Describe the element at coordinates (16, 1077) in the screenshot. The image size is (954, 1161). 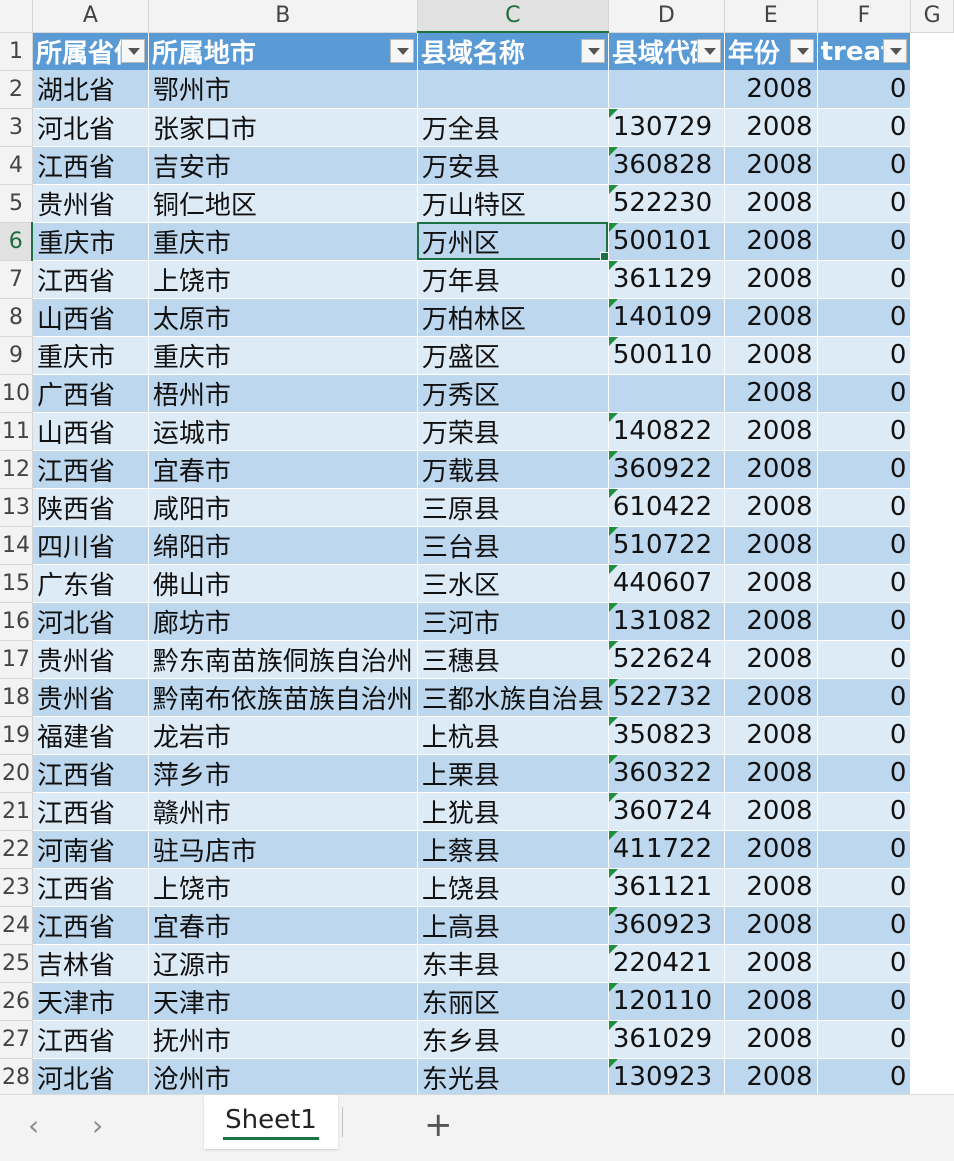
I see `row-header: 28` at that location.